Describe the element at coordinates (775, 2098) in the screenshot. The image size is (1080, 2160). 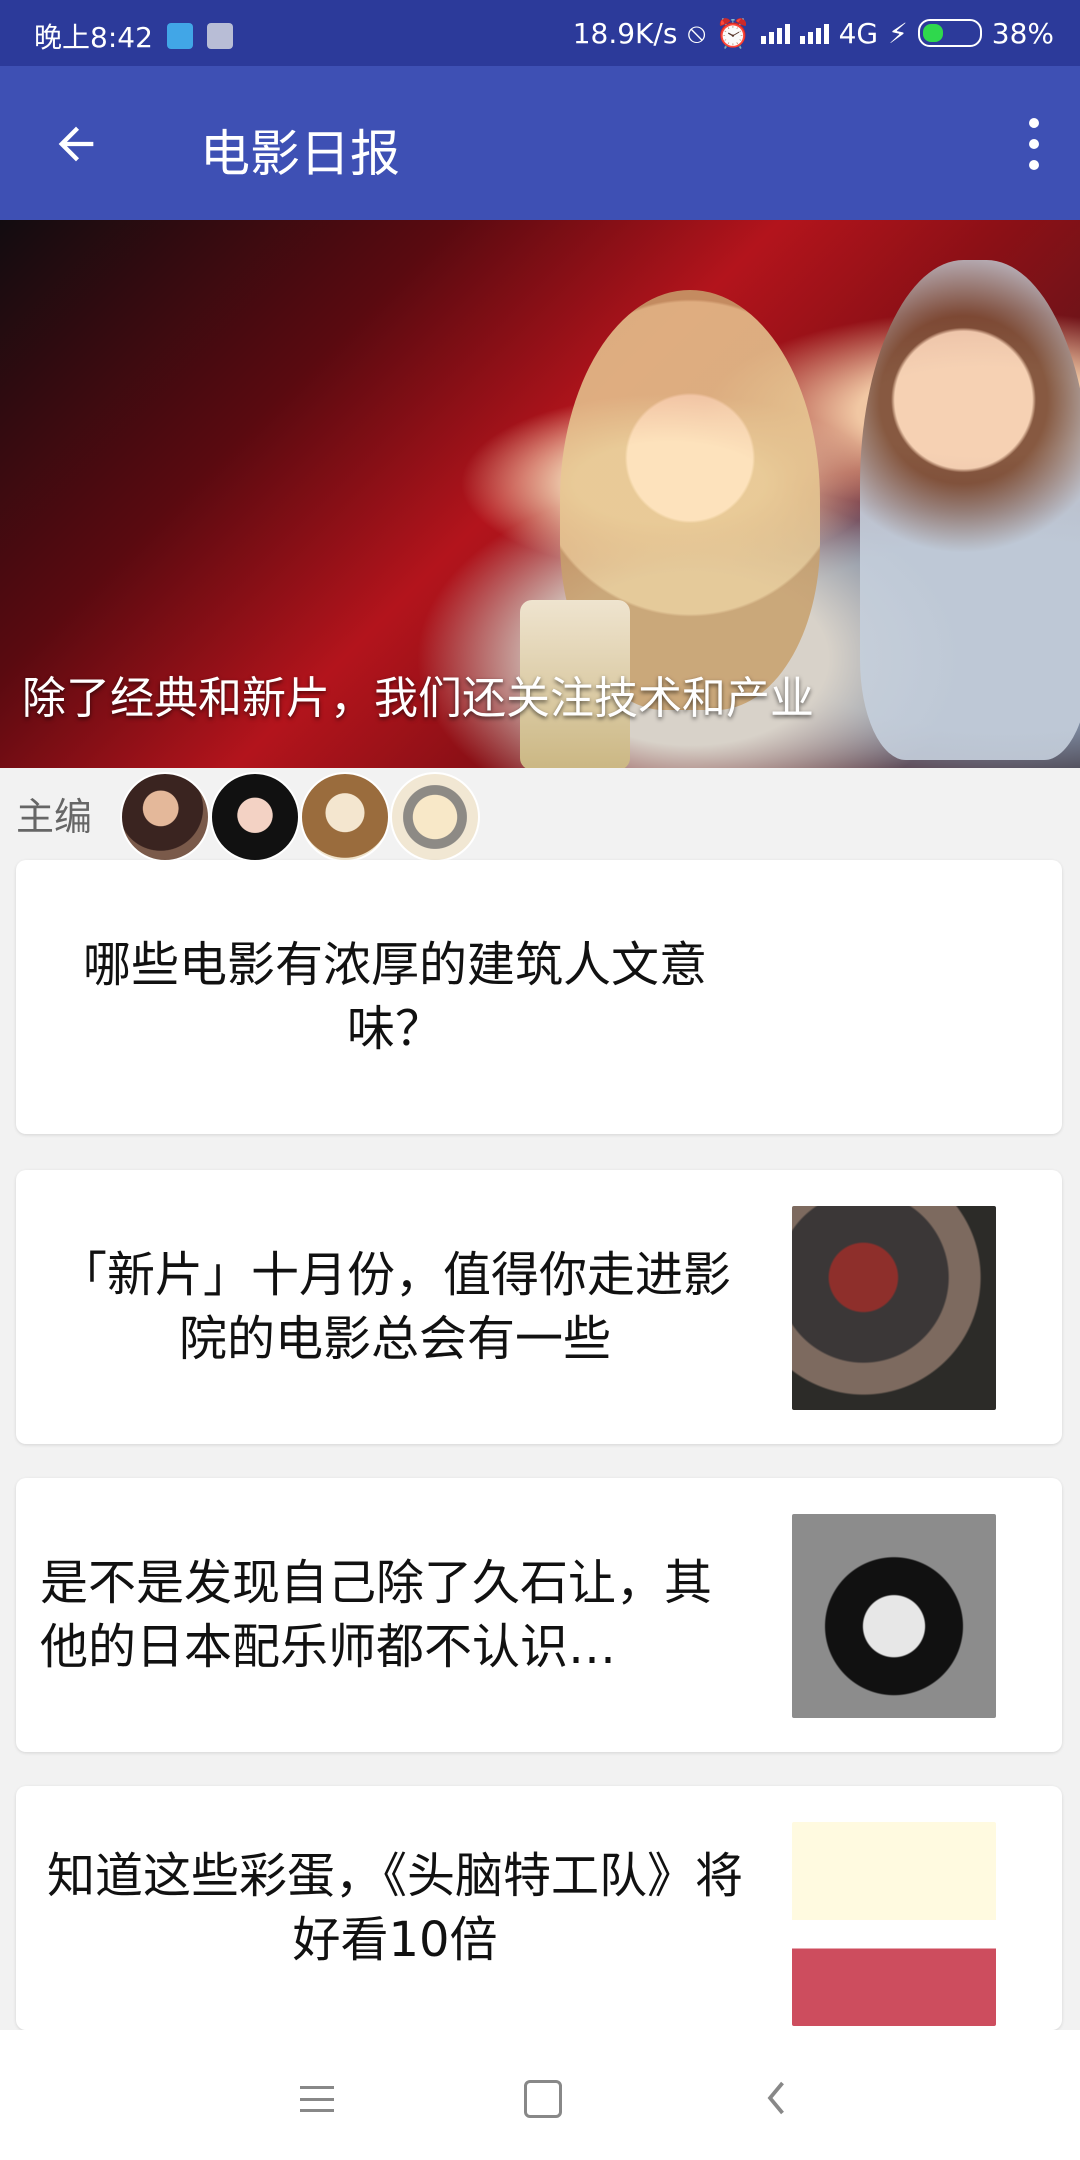
I see `back-icon` at that location.